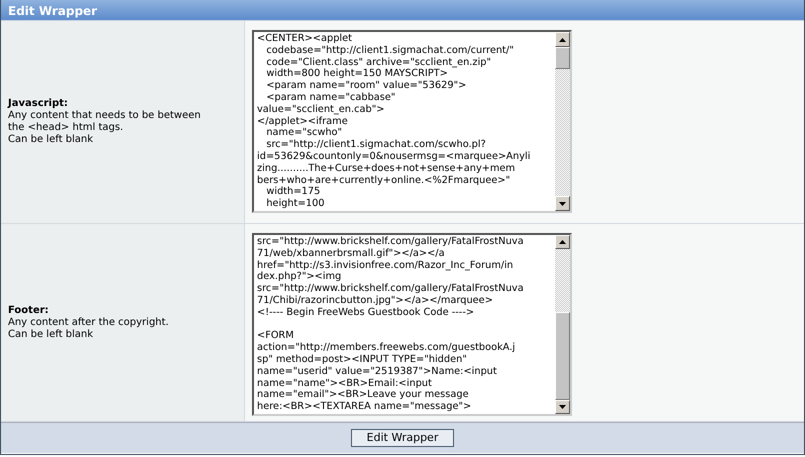  Describe the element at coordinates (105, 128) in the screenshot. I see `field-description: Any content that needs to be between the <head> html tags. Can be left blank` at that location.